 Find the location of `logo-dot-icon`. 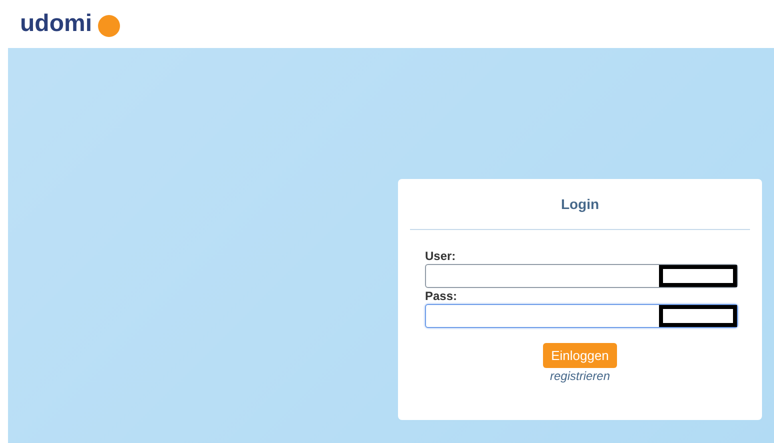

logo-dot-icon is located at coordinates (109, 25).